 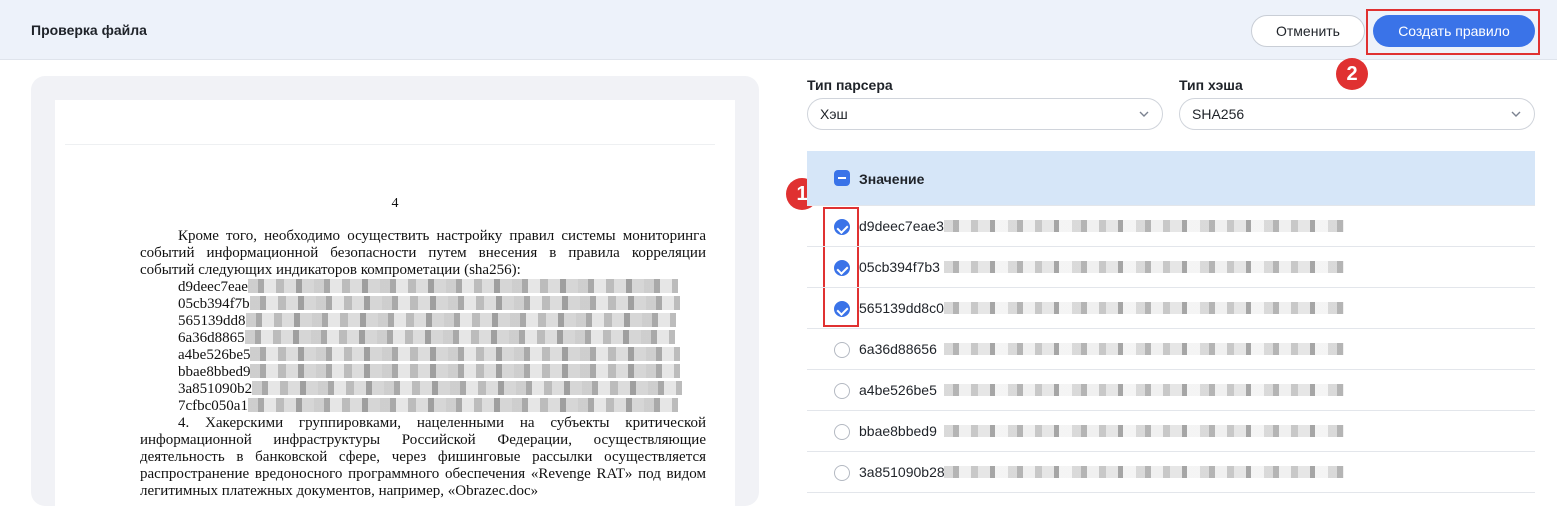 What do you see at coordinates (842, 178) in the screenshot?
I see `select-all-checkbox` at bounding box center [842, 178].